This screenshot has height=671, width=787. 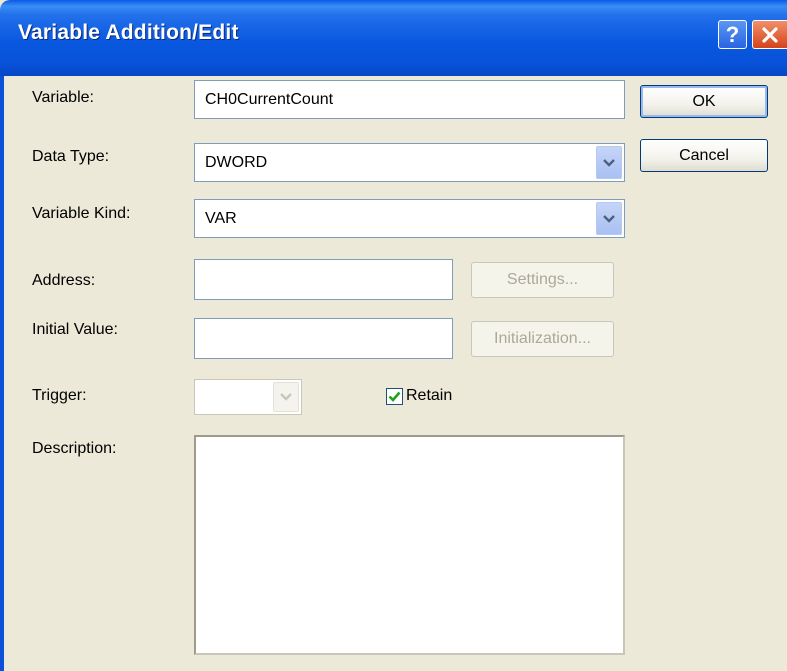 I want to click on initial-value-input, so click(x=323, y=338).